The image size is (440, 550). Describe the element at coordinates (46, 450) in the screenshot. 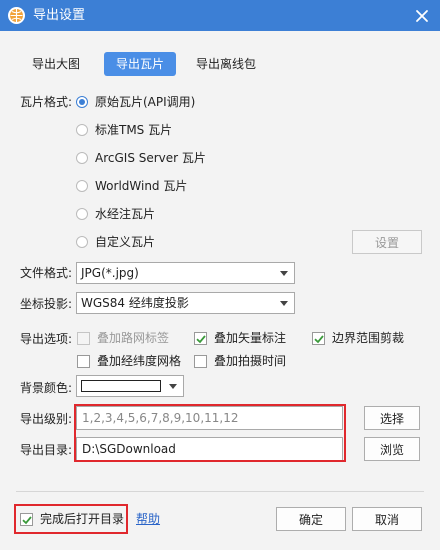

I see `export-dir-label: 导出目录:` at that location.